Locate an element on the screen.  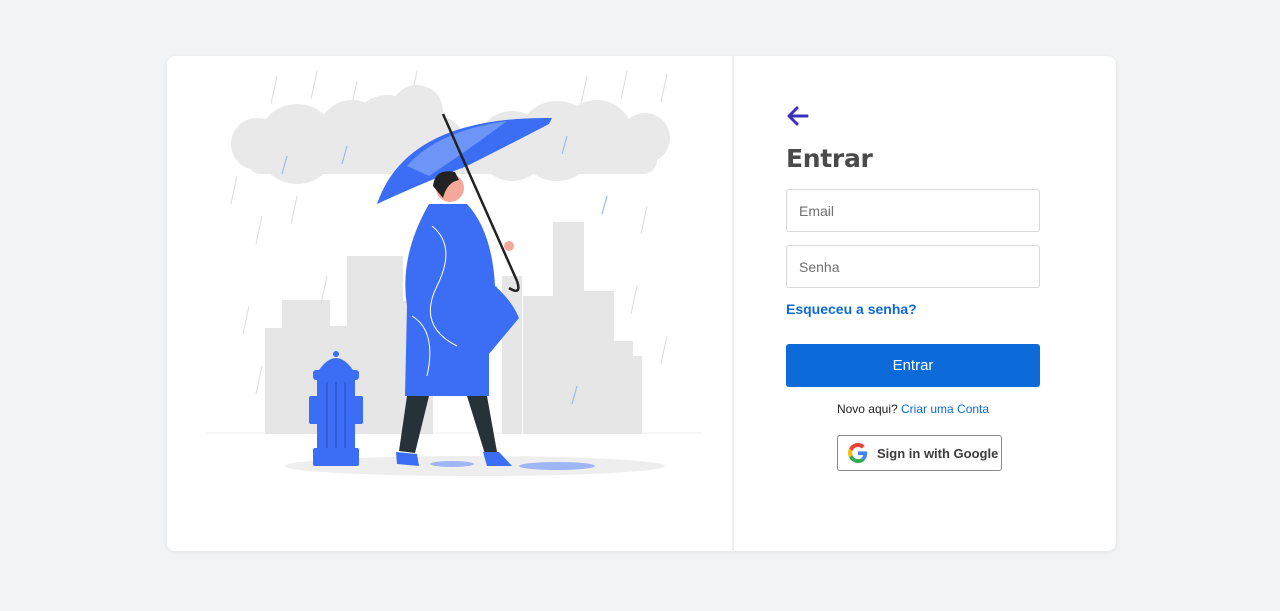
forgot-password-link: Esqueceu a senha? is located at coordinates (851, 309).